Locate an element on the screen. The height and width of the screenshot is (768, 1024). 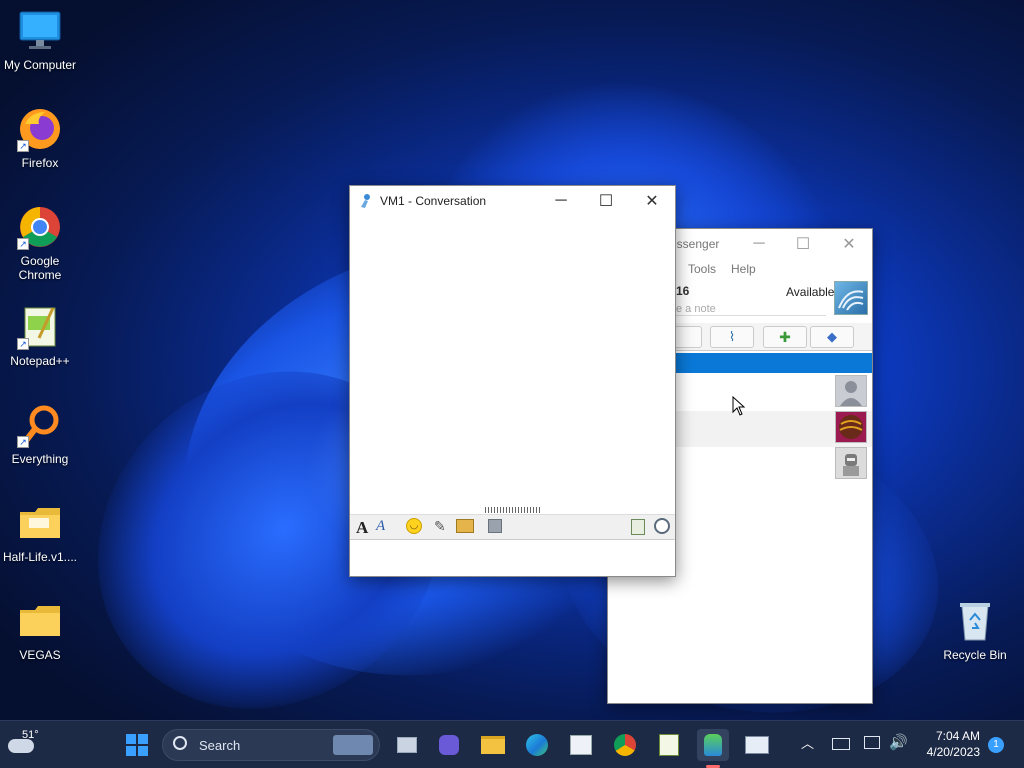
desktop-icon-label: VEGAS is located at coordinates (40, 655).